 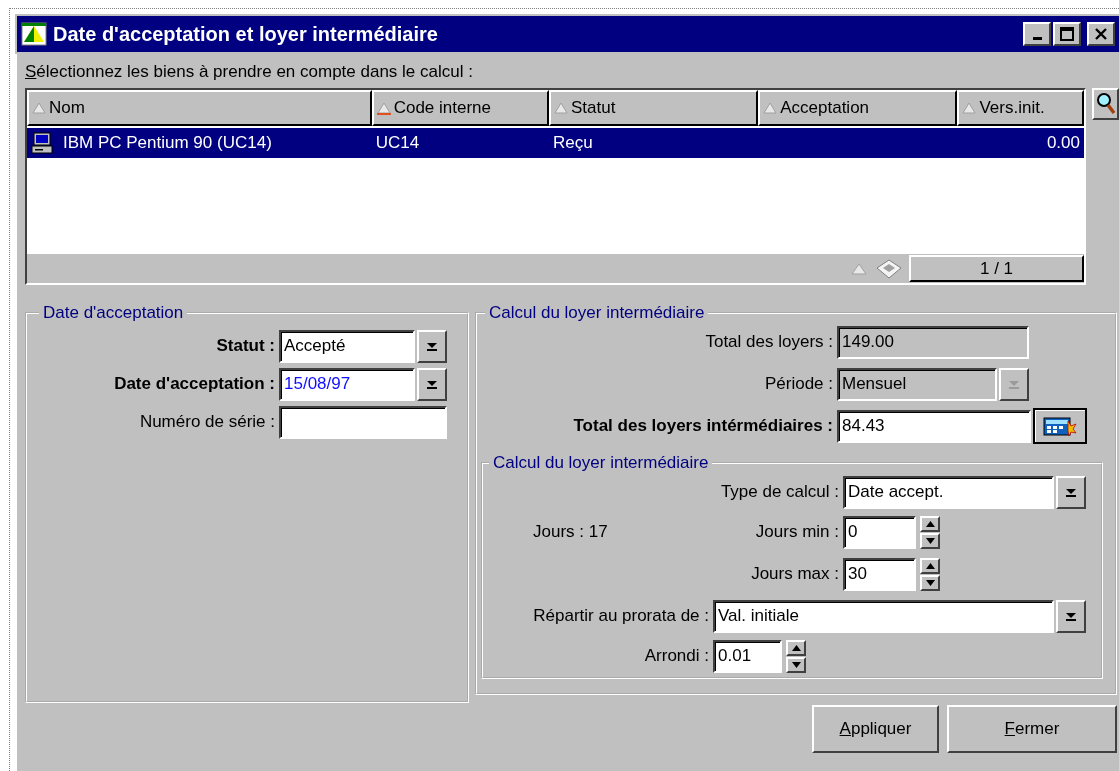 I want to click on calculator-button, so click(x=1060, y=426).